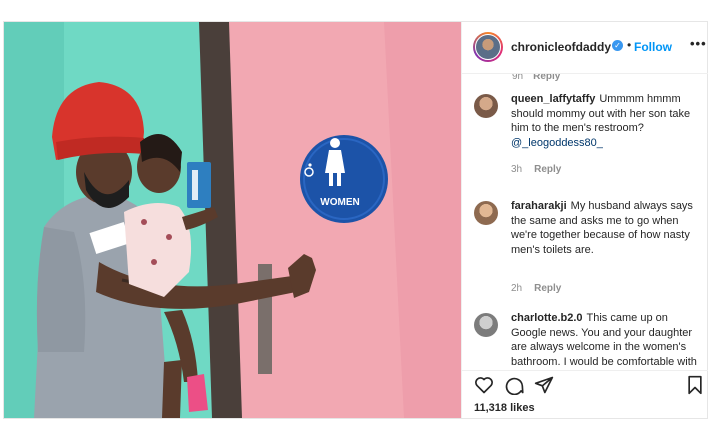 This screenshot has height=440, width=714. I want to click on follow-button: Follow, so click(653, 47).